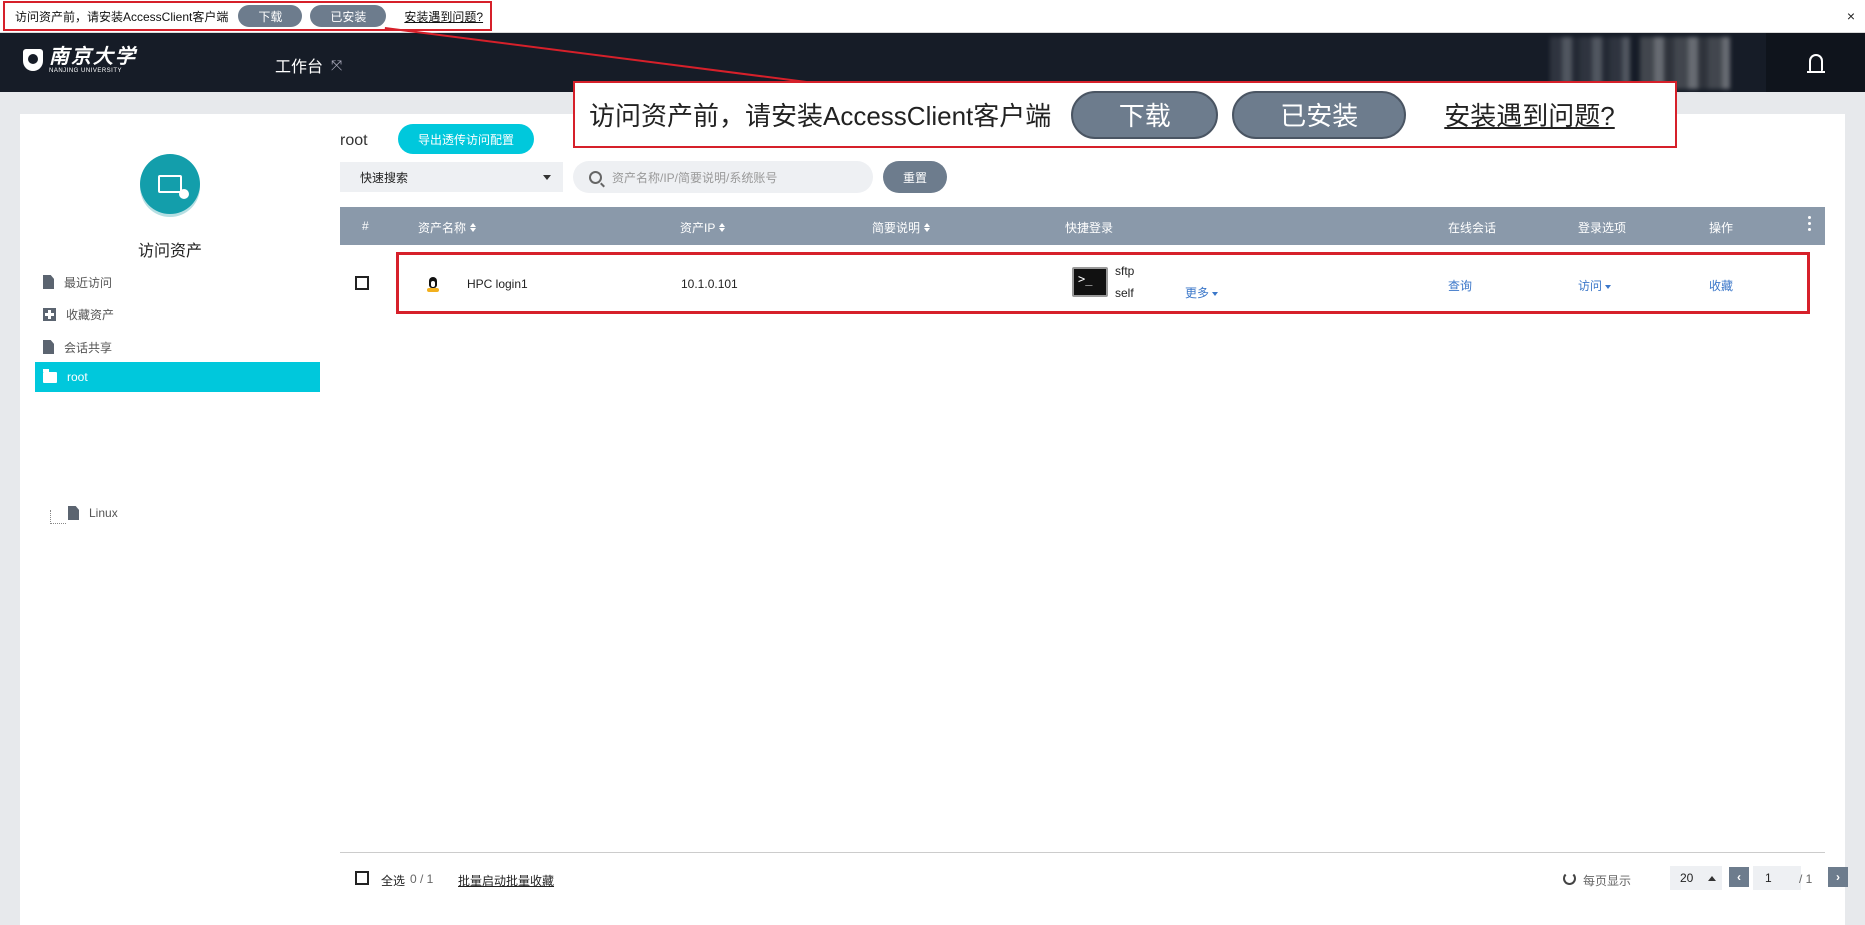 The image size is (1865, 925). I want to click on column-name-label: 资产名称, so click(442, 228).